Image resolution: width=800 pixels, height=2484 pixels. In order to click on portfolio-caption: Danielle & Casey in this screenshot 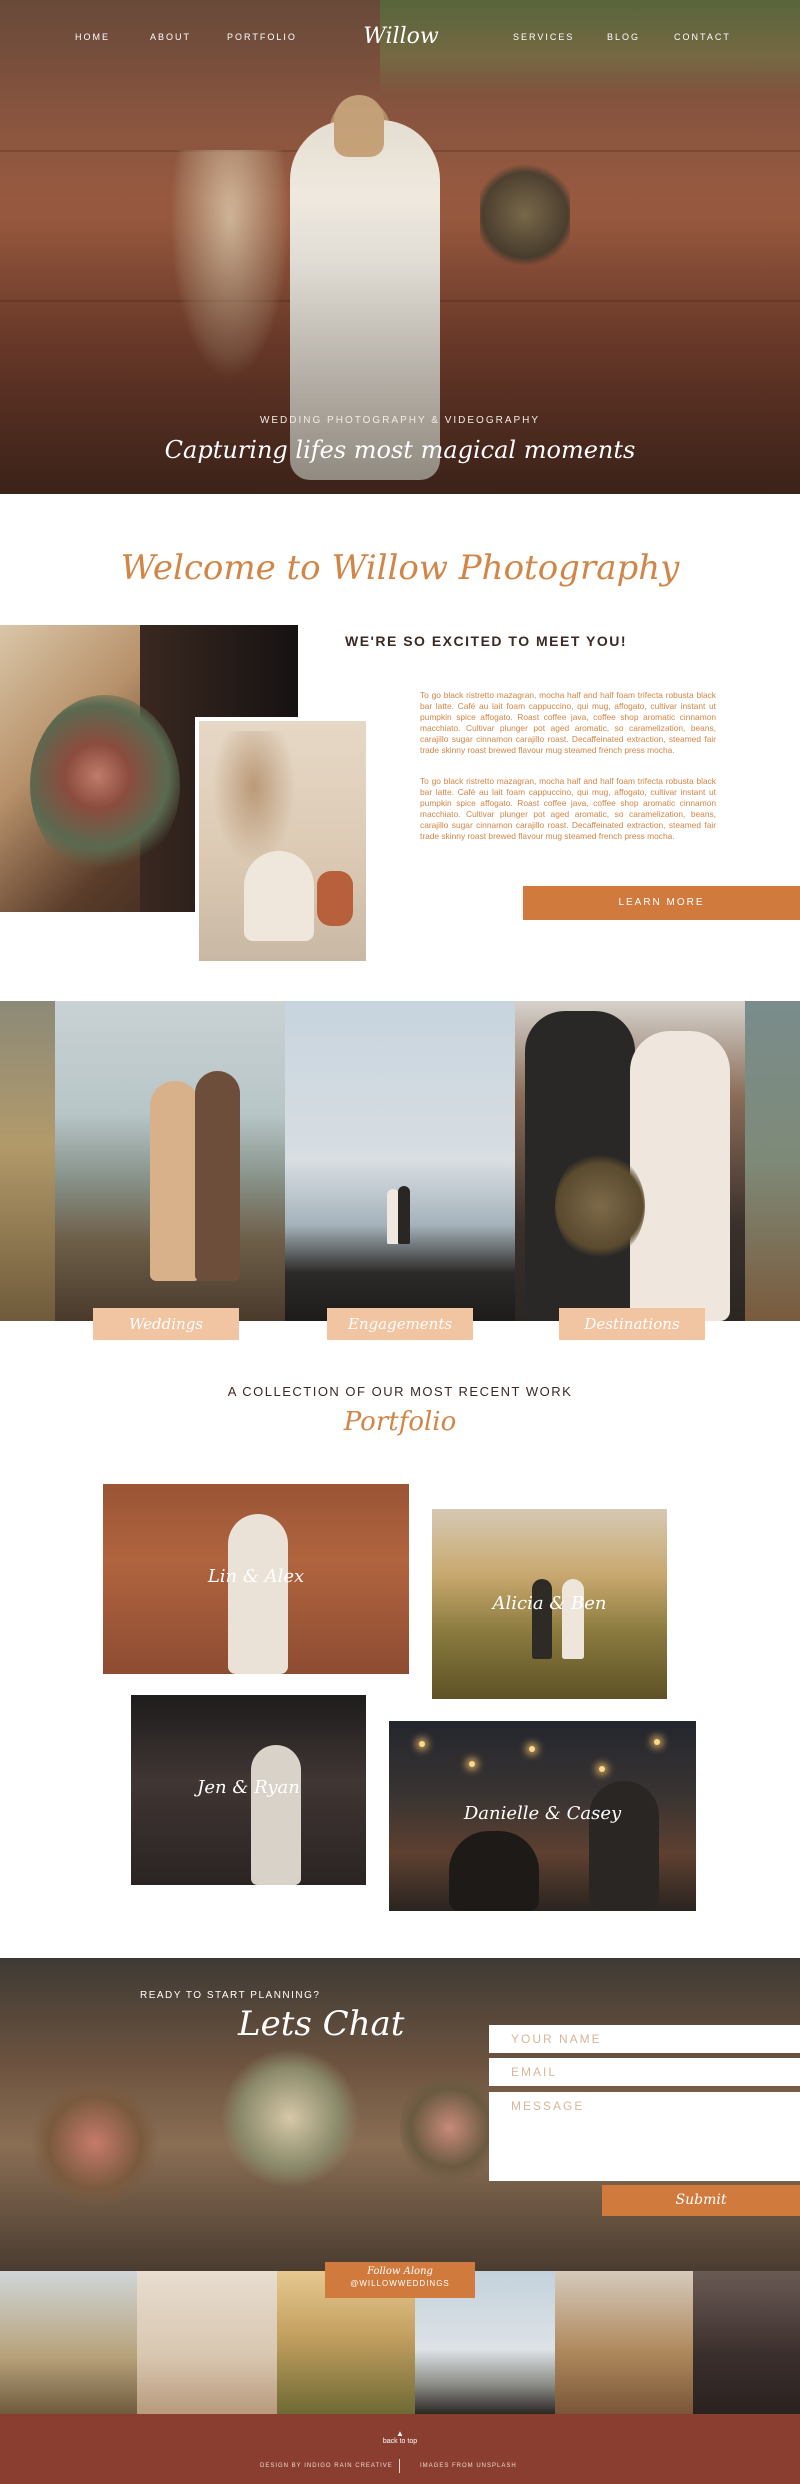, I will do `click(542, 1813)`.